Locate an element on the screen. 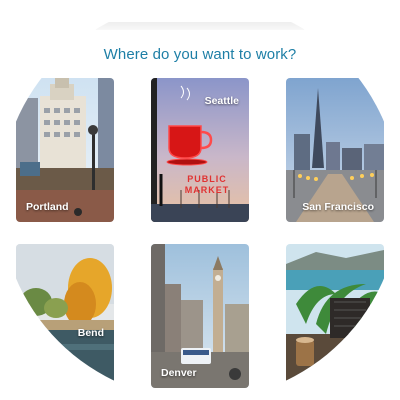  city-card-bend: Bend is located at coordinates (65, 316).